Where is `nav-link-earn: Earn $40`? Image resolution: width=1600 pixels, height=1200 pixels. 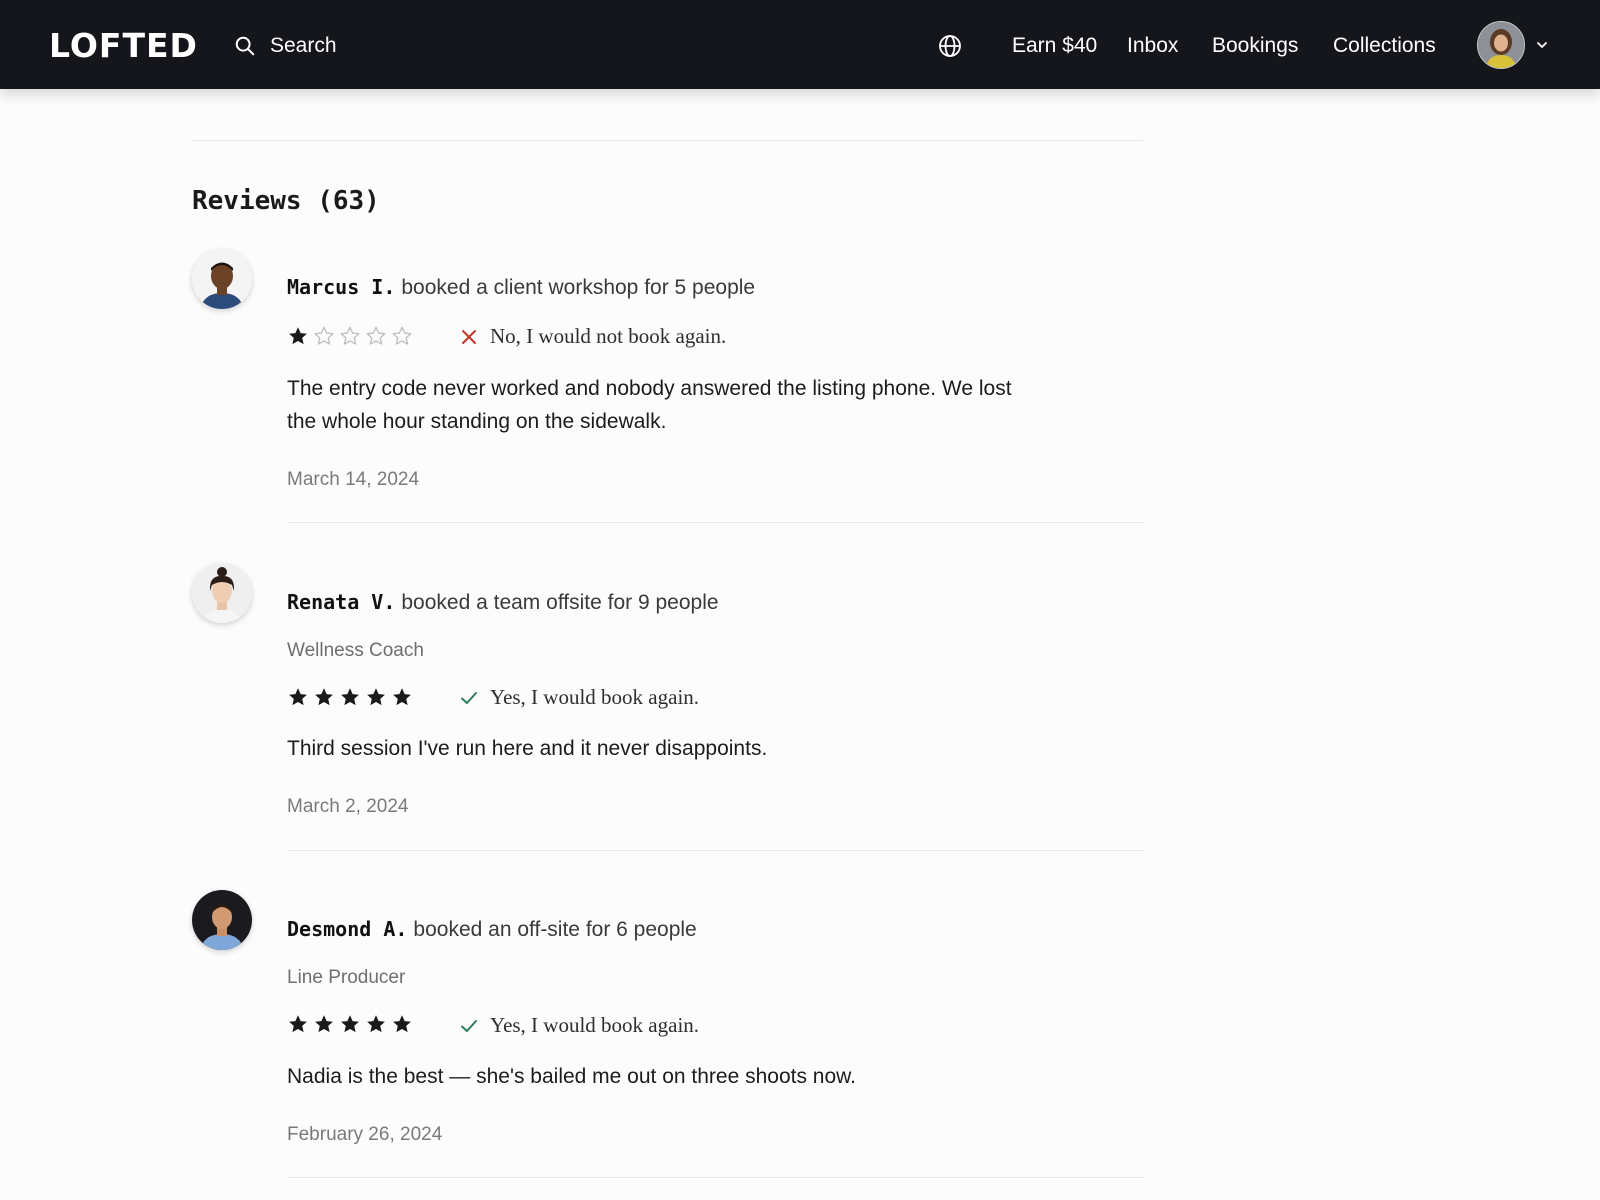
nav-link-earn: Earn $40 is located at coordinates (1054, 46).